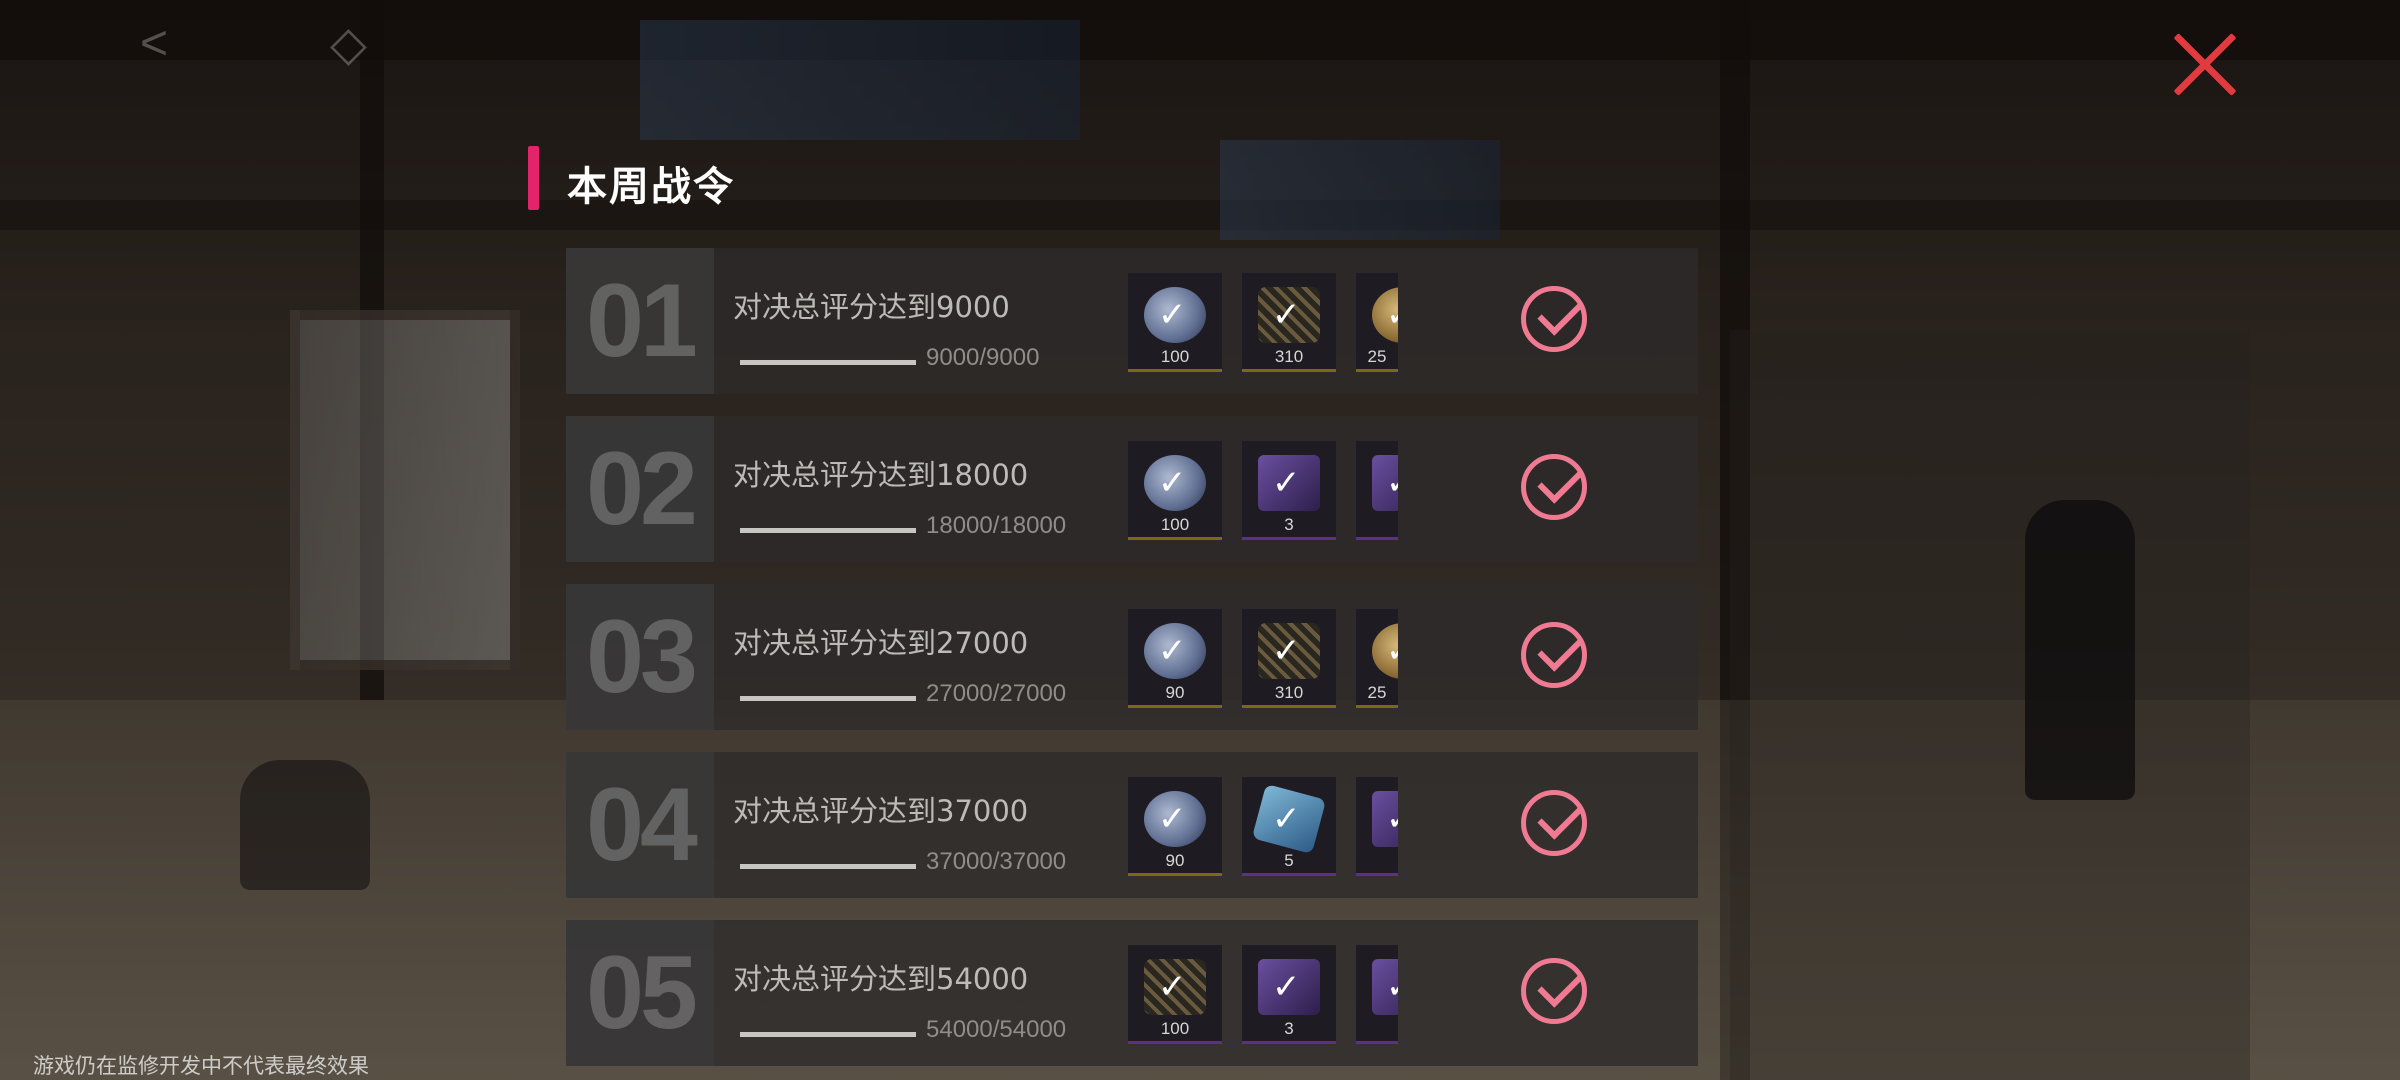 This screenshot has height=1080, width=2400. Describe the element at coordinates (533, 178) in the screenshot. I see `title-accent-bar` at that location.